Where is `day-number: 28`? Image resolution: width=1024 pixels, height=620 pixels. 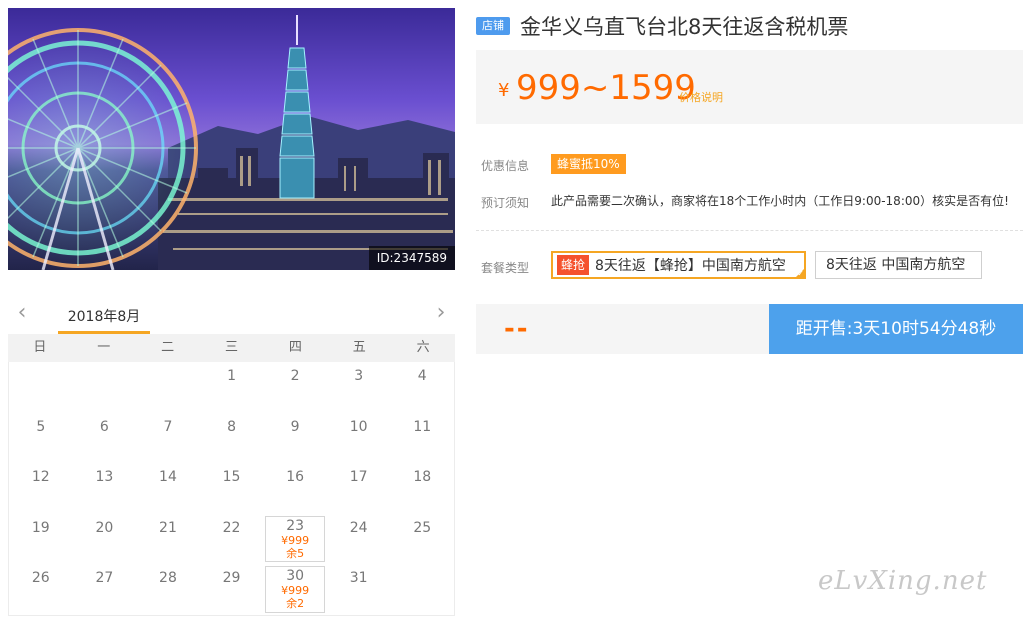
day-number: 28 is located at coordinates (168, 578).